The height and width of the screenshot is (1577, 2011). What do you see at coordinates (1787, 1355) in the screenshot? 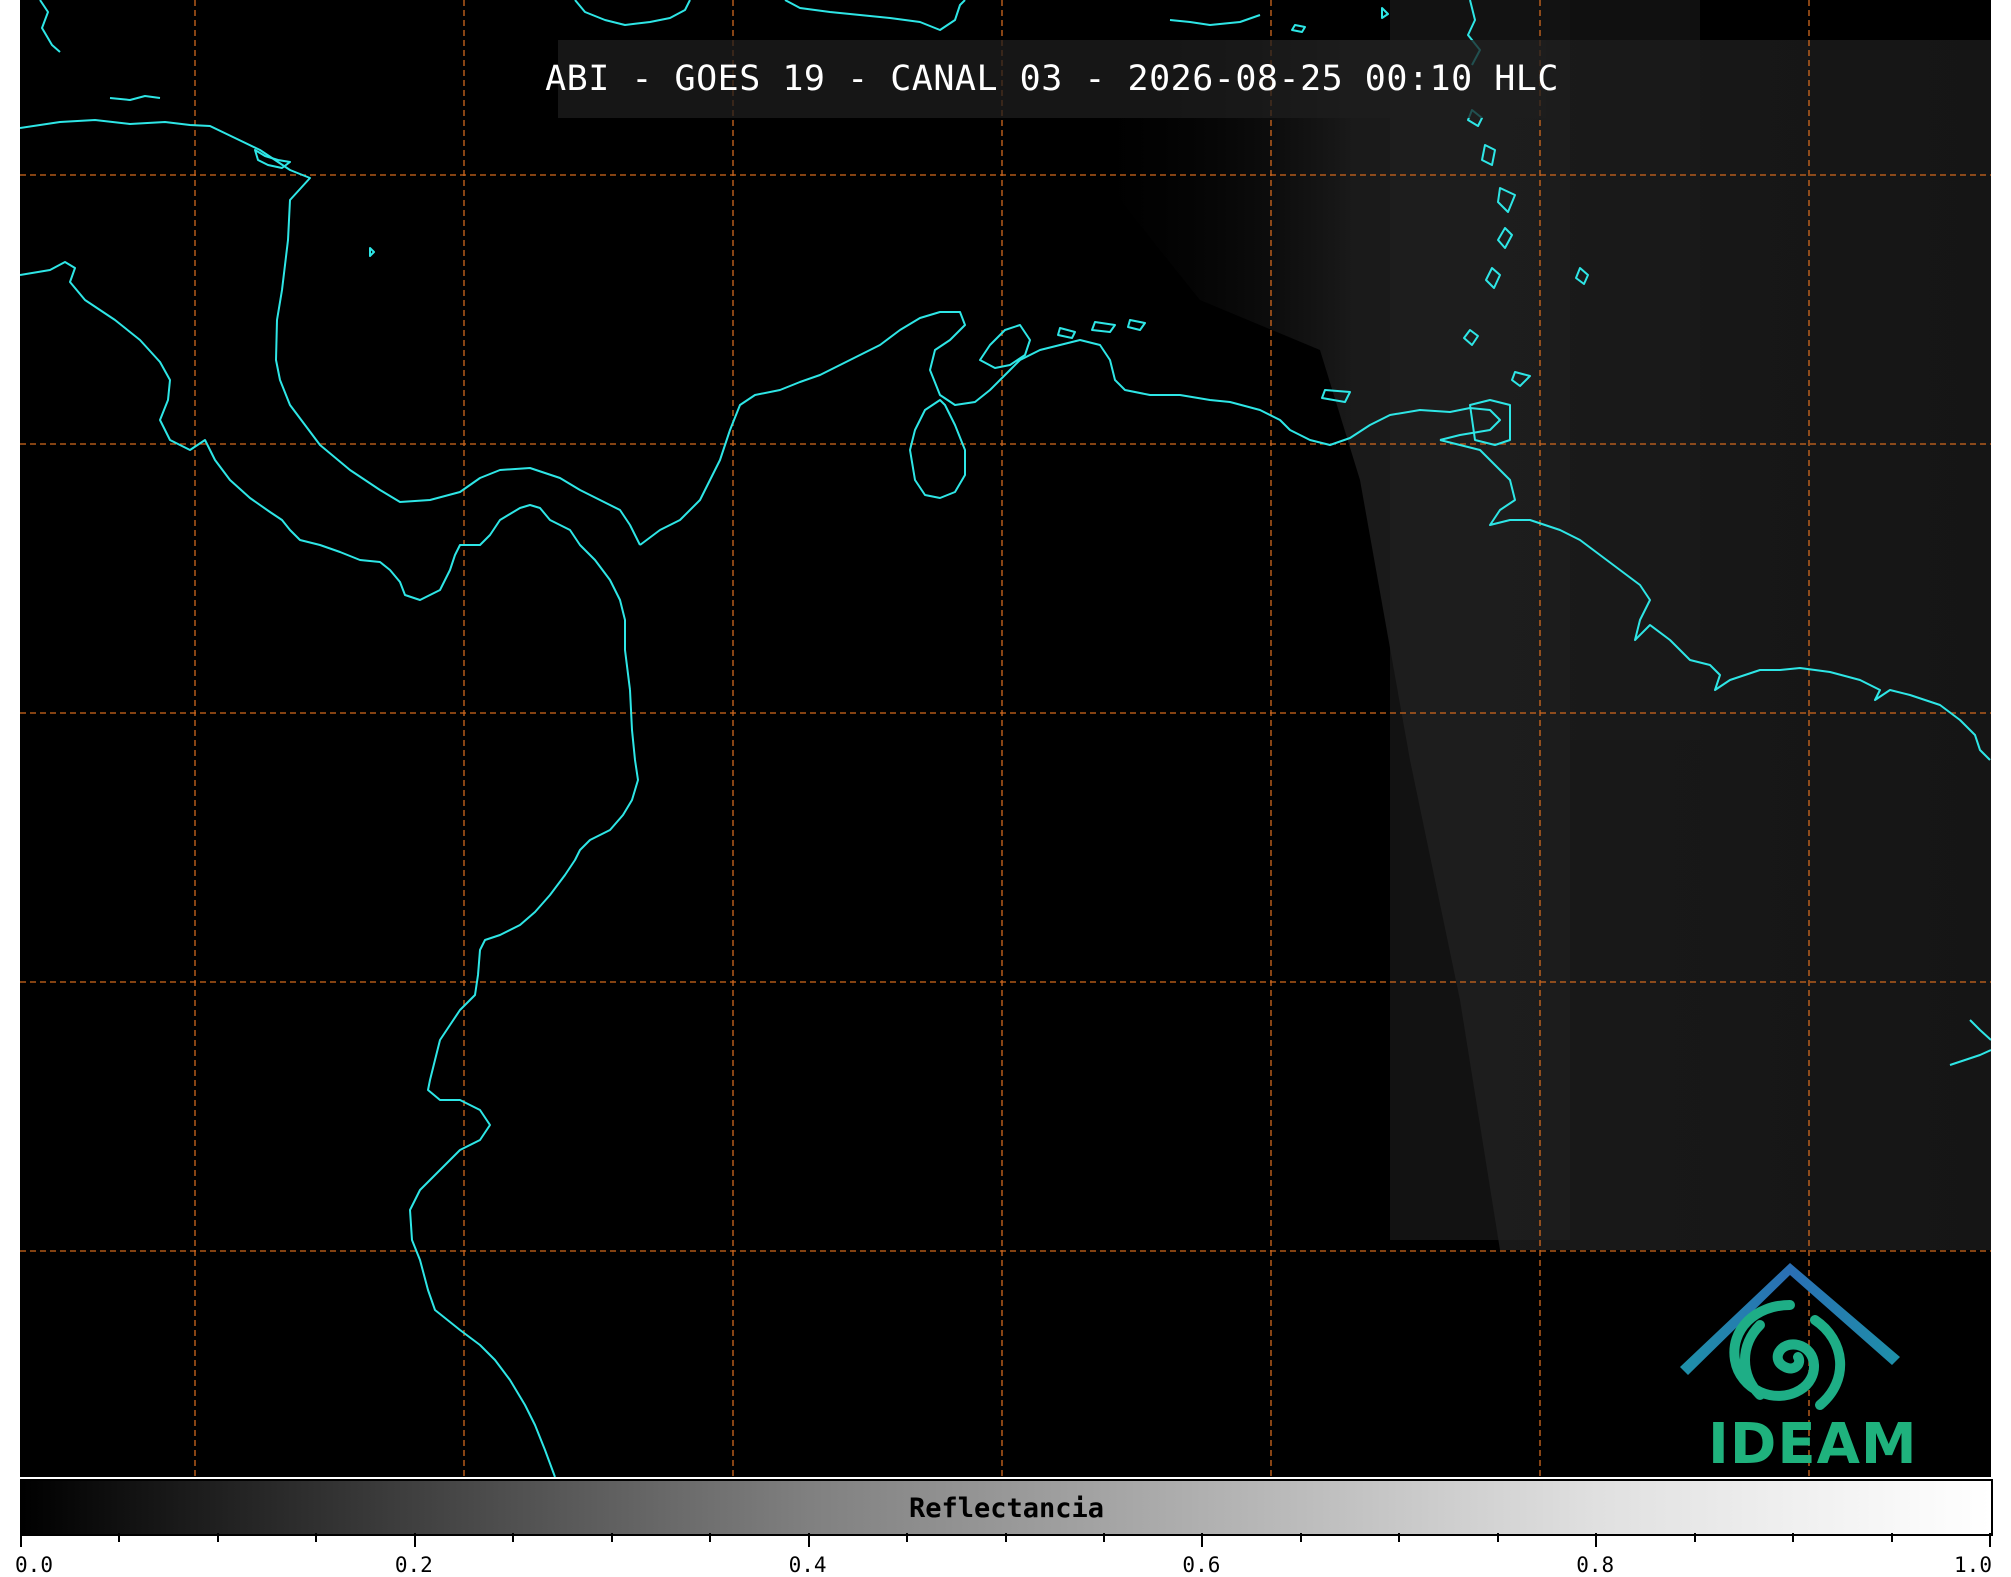
I see `logo-spiral` at bounding box center [1787, 1355].